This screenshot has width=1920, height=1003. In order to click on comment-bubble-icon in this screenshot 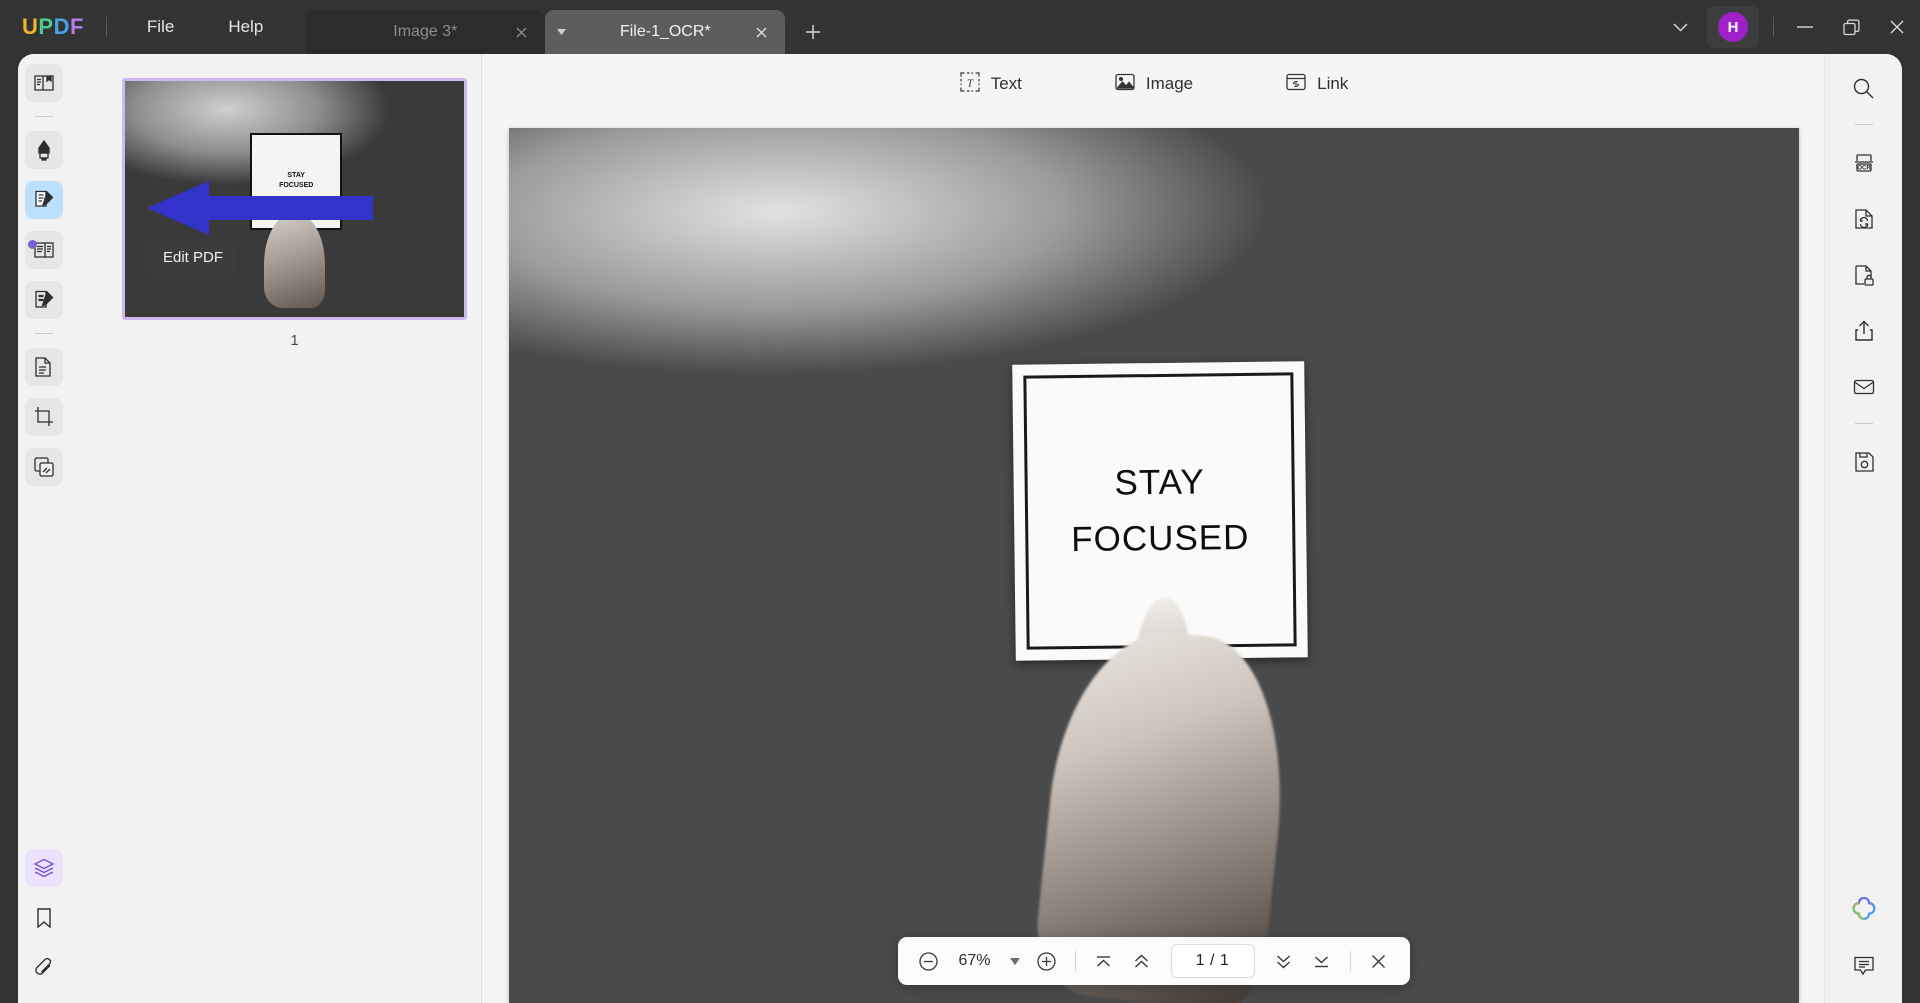, I will do `click(1864, 965)`.